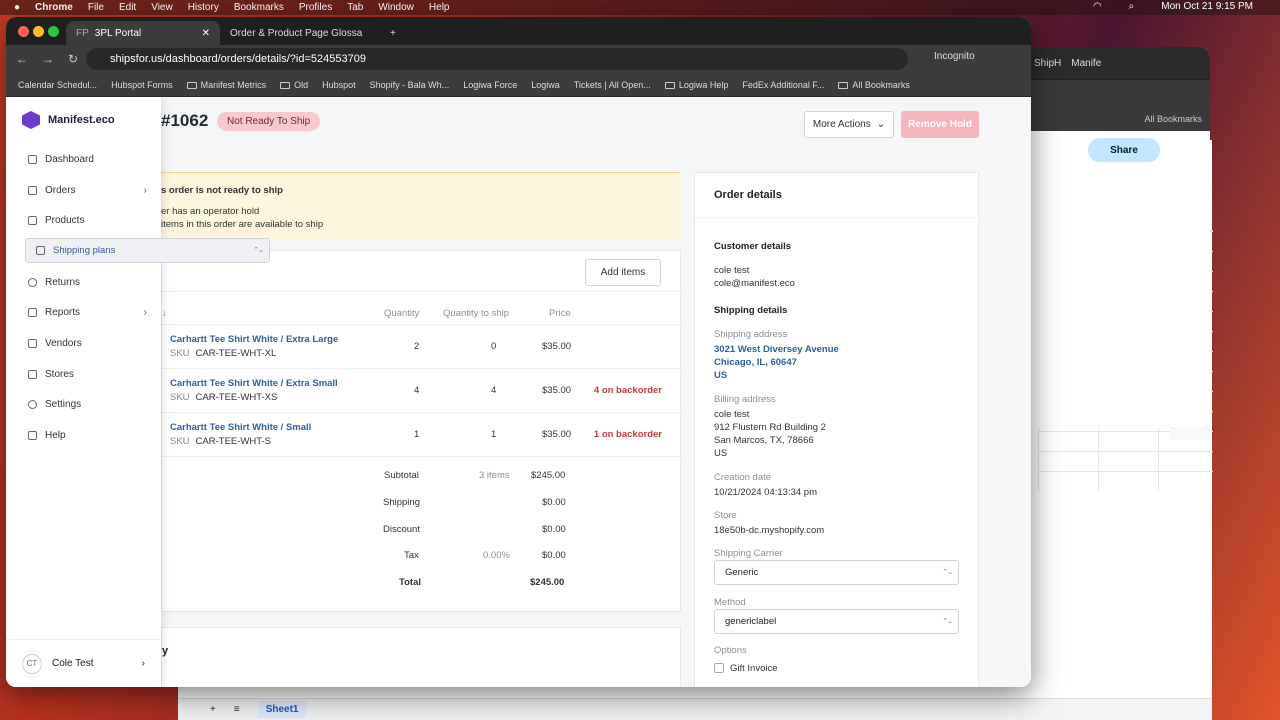  I want to click on order-number: #1062, so click(185, 120).